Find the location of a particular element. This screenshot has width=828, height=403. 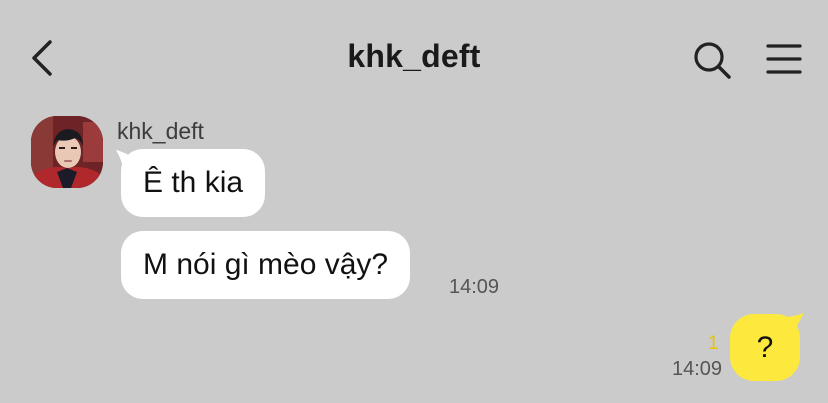

incoming-message-bubble: M nói gì mèo vậy? is located at coordinates (266, 265).